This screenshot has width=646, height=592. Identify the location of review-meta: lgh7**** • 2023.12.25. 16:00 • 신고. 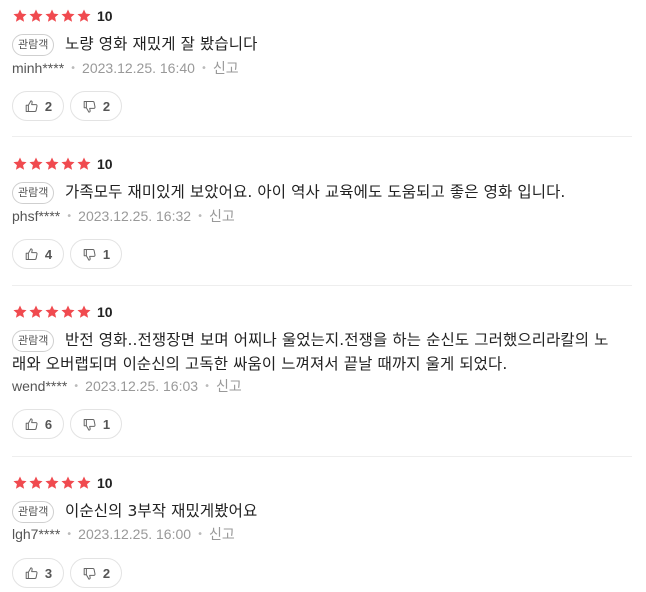
(123, 534).